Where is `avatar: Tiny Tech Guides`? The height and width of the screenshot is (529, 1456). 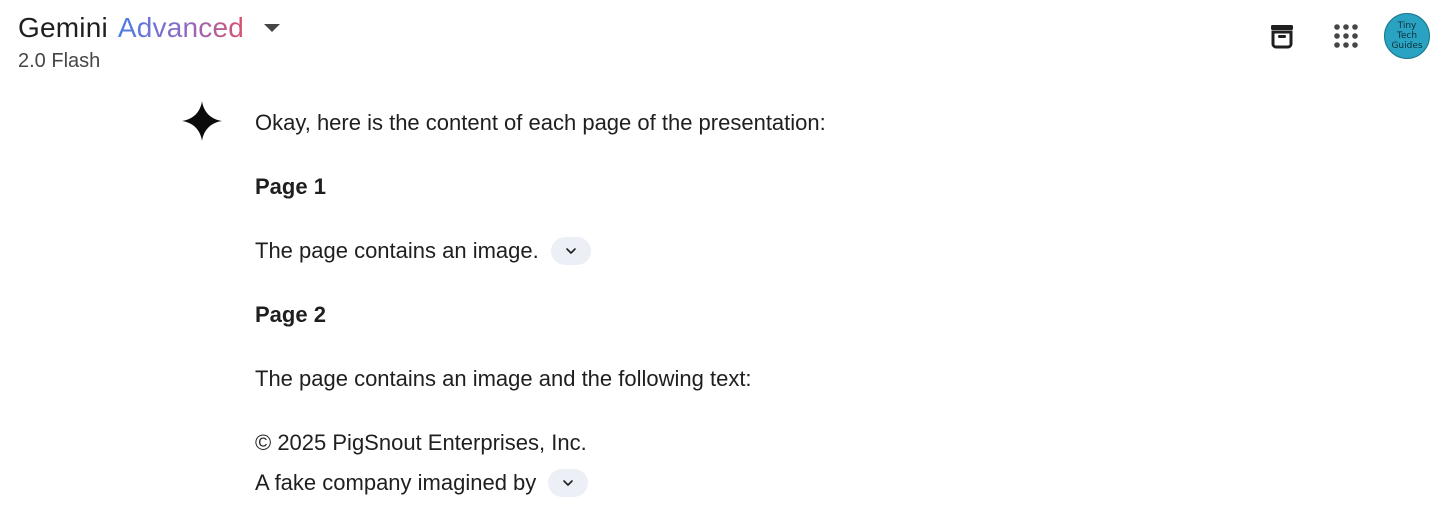 avatar: Tiny Tech Guides is located at coordinates (1407, 36).